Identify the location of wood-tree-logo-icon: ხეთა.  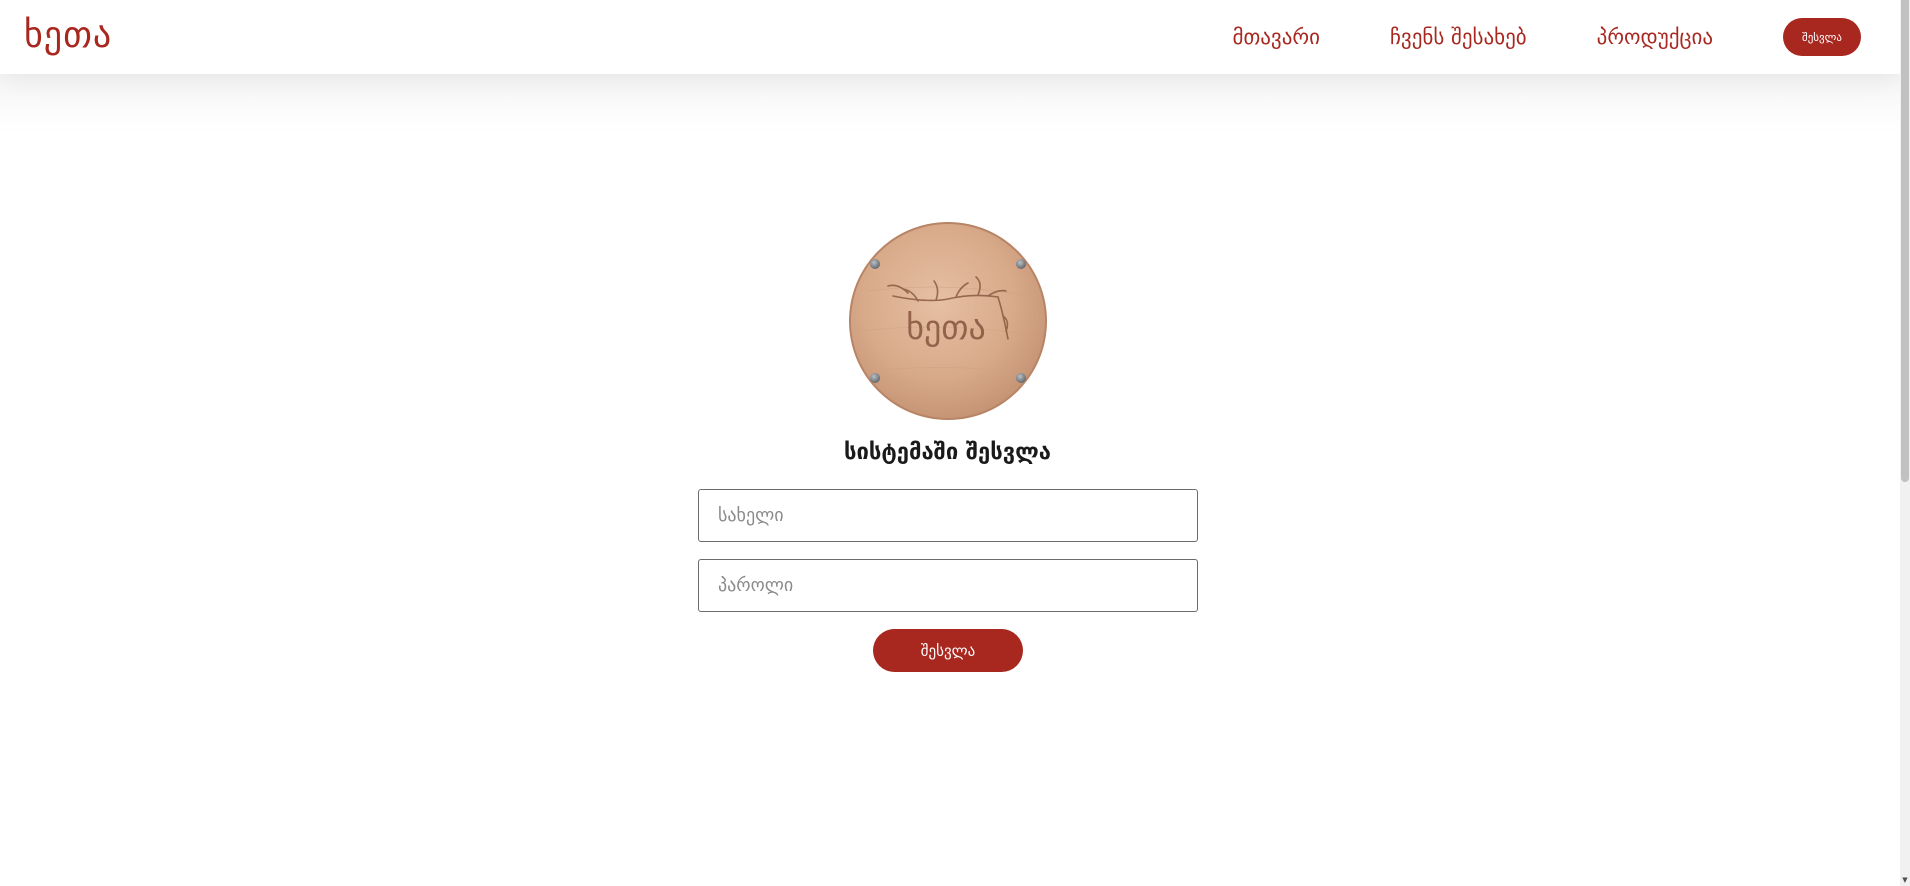
(948, 321).